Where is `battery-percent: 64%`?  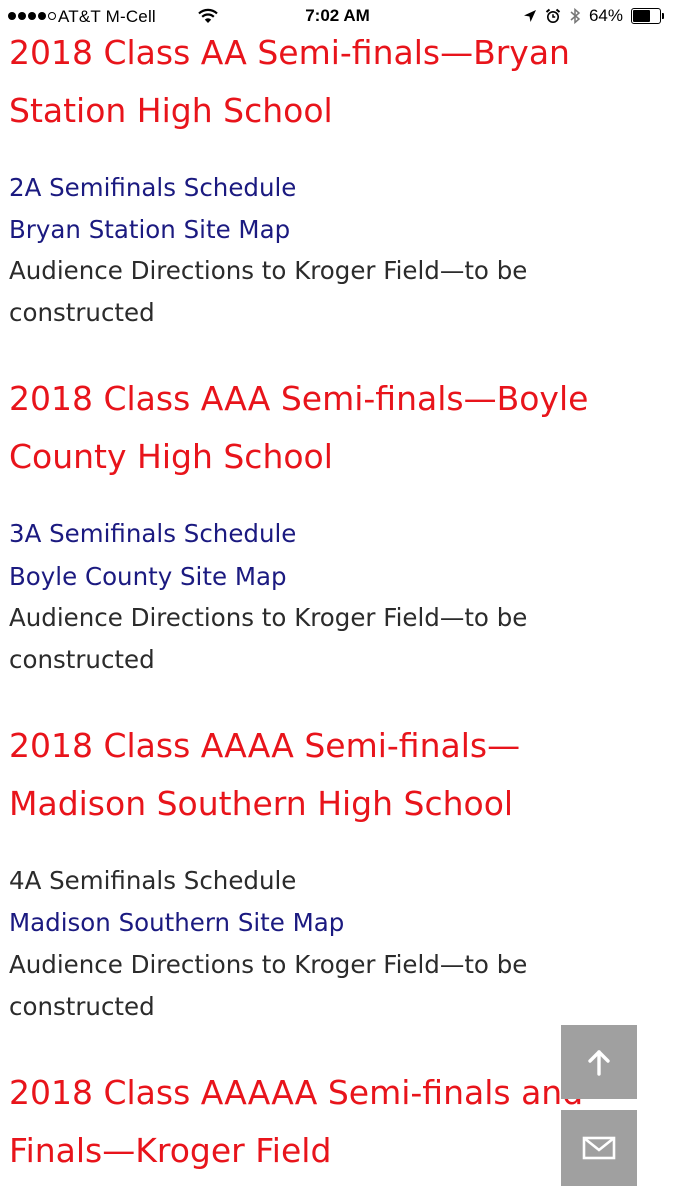
battery-percent: 64% is located at coordinates (605, 15).